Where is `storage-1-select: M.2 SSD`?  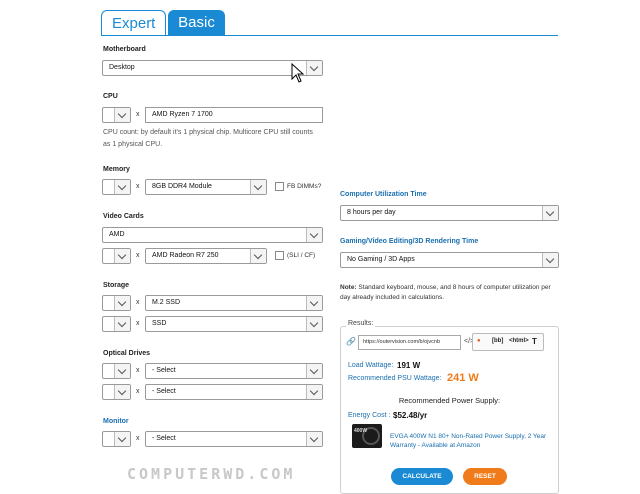
storage-1-select: M.2 SSD is located at coordinates (234, 303).